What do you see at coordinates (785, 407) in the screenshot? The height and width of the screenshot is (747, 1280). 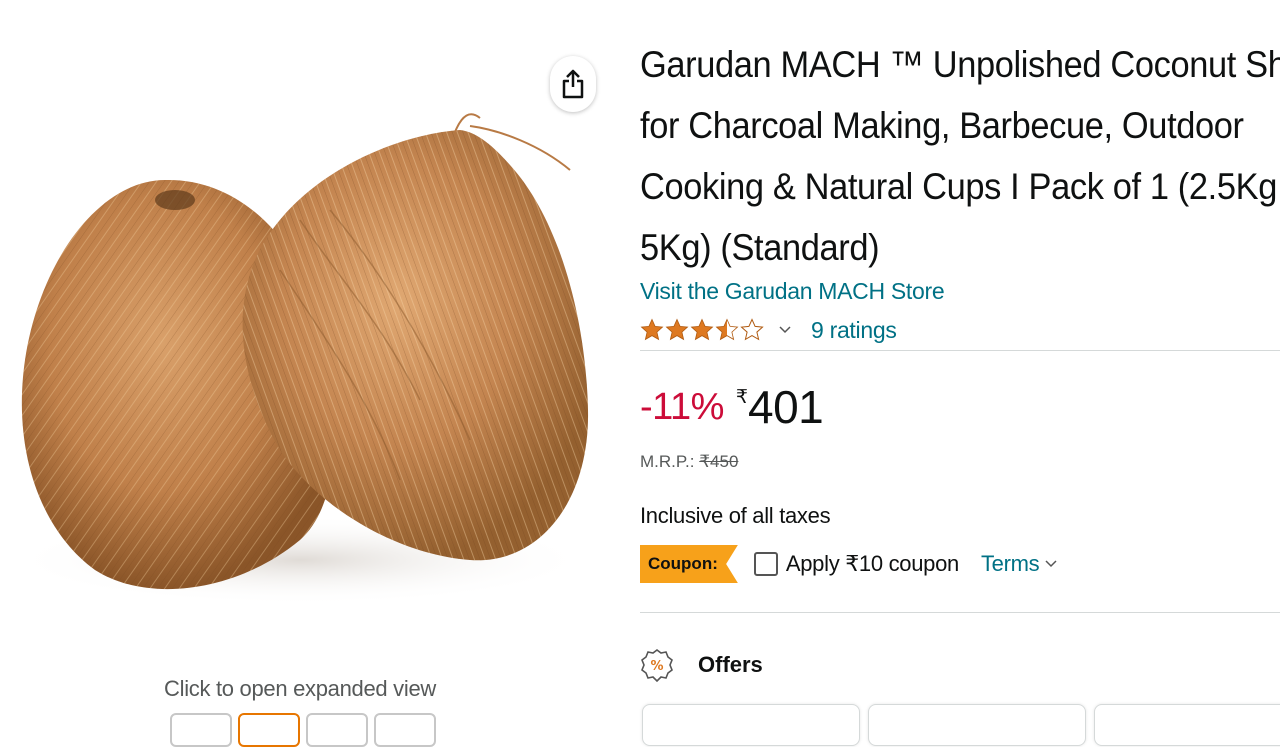 I see `price-value: 401` at bounding box center [785, 407].